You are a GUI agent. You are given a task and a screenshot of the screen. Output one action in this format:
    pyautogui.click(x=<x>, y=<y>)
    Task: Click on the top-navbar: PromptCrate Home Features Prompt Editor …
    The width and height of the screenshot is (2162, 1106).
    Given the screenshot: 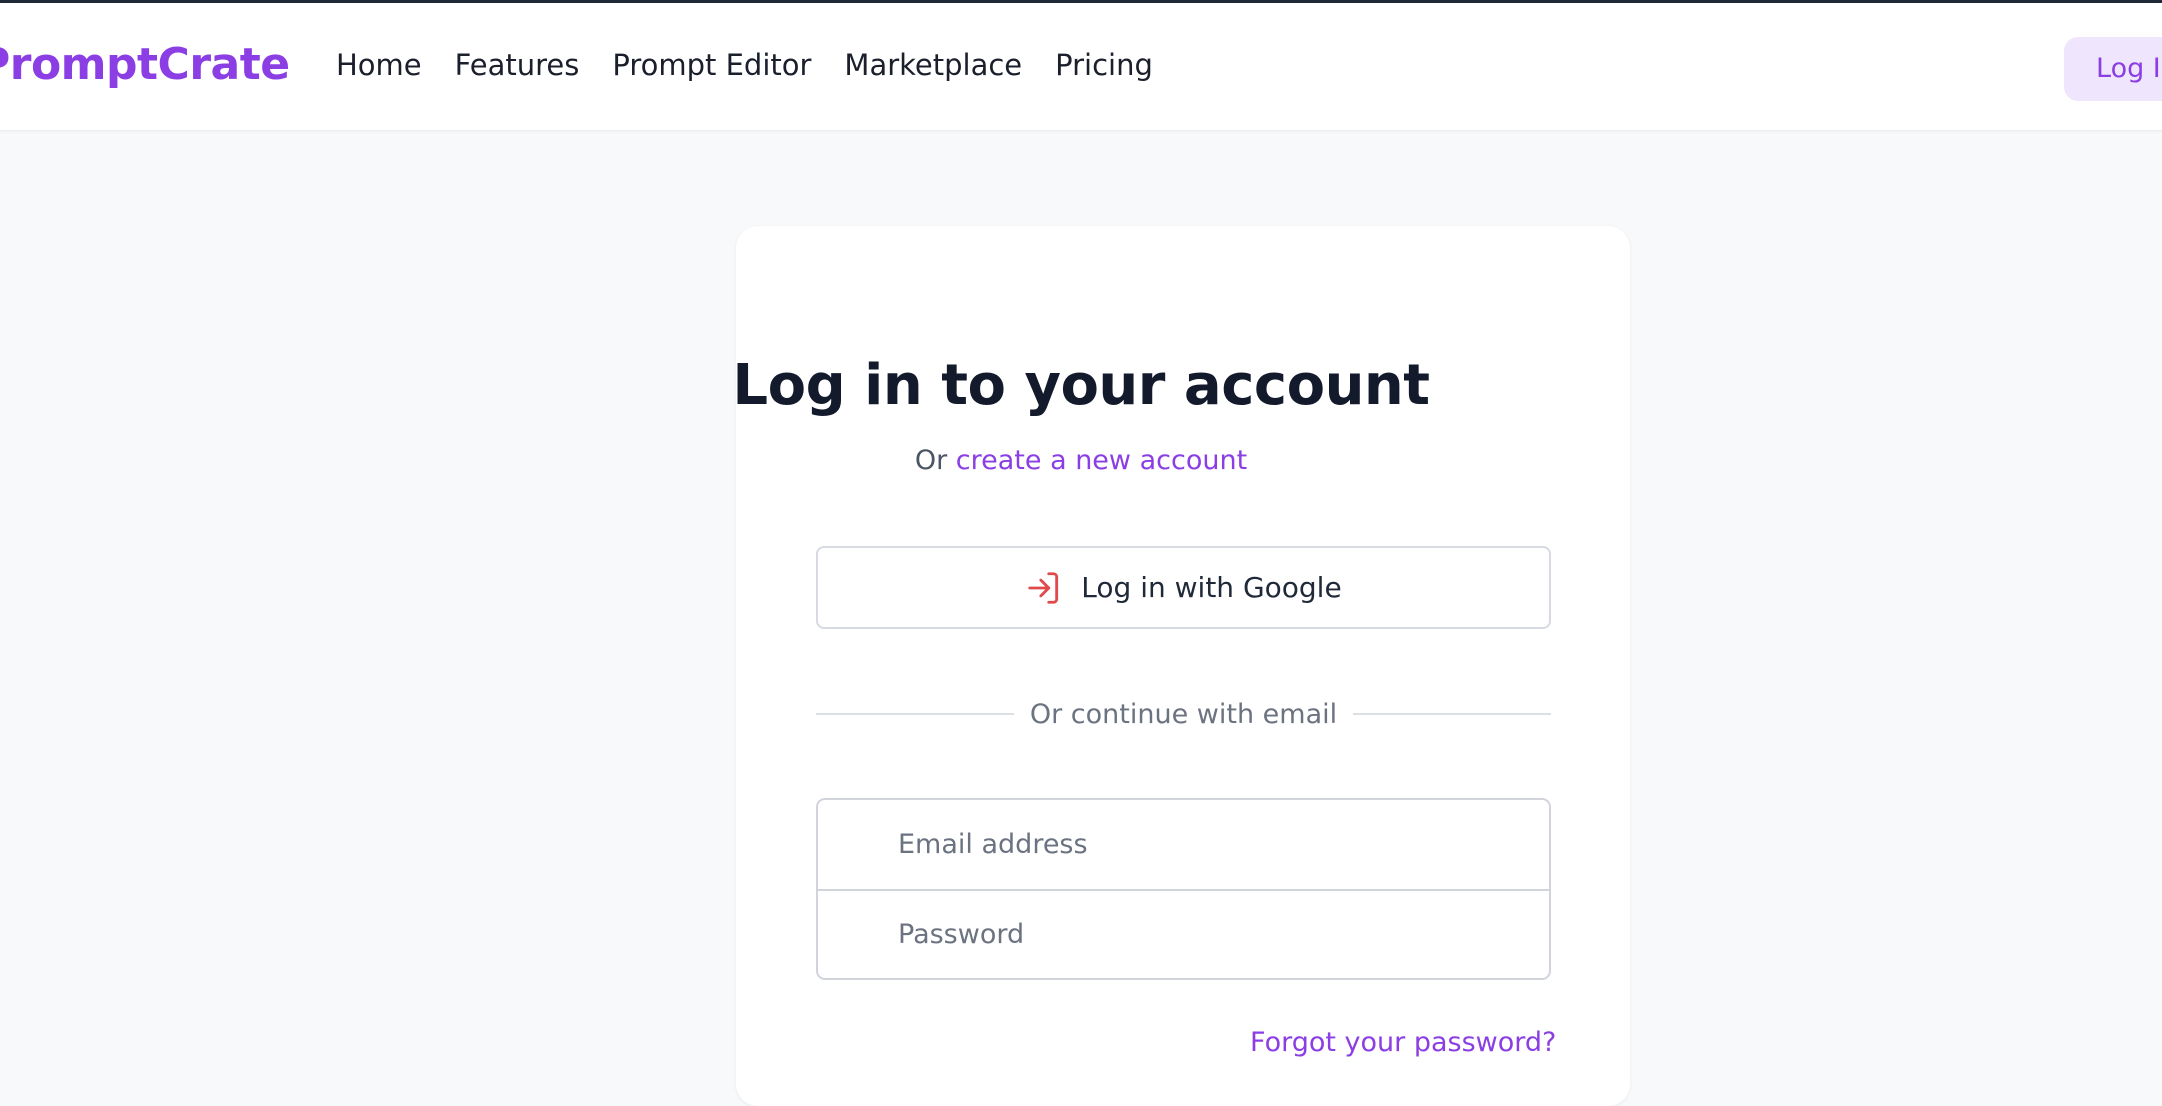 What is the action you would take?
    pyautogui.click(x=1081, y=67)
    